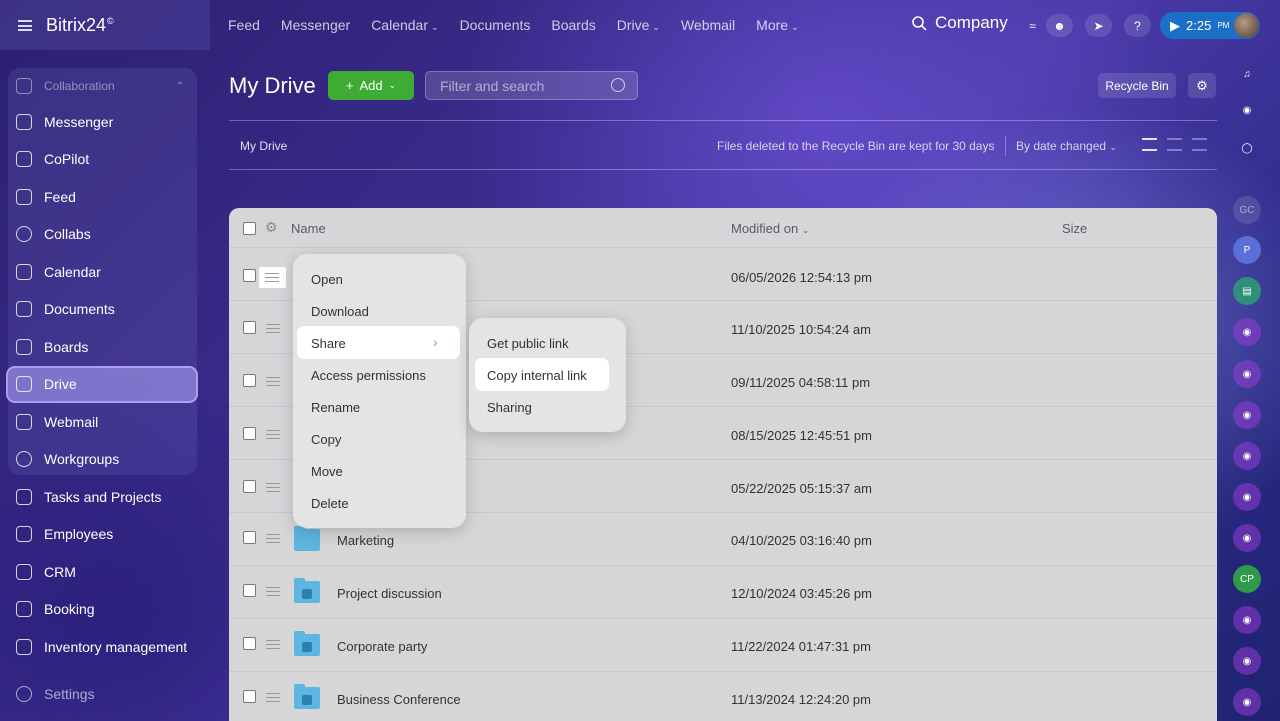 The width and height of the screenshot is (1280, 721). Describe the element at coordinates (1247, 210) in the screenshot. I see `rail-chat-gc: GC` at that location.